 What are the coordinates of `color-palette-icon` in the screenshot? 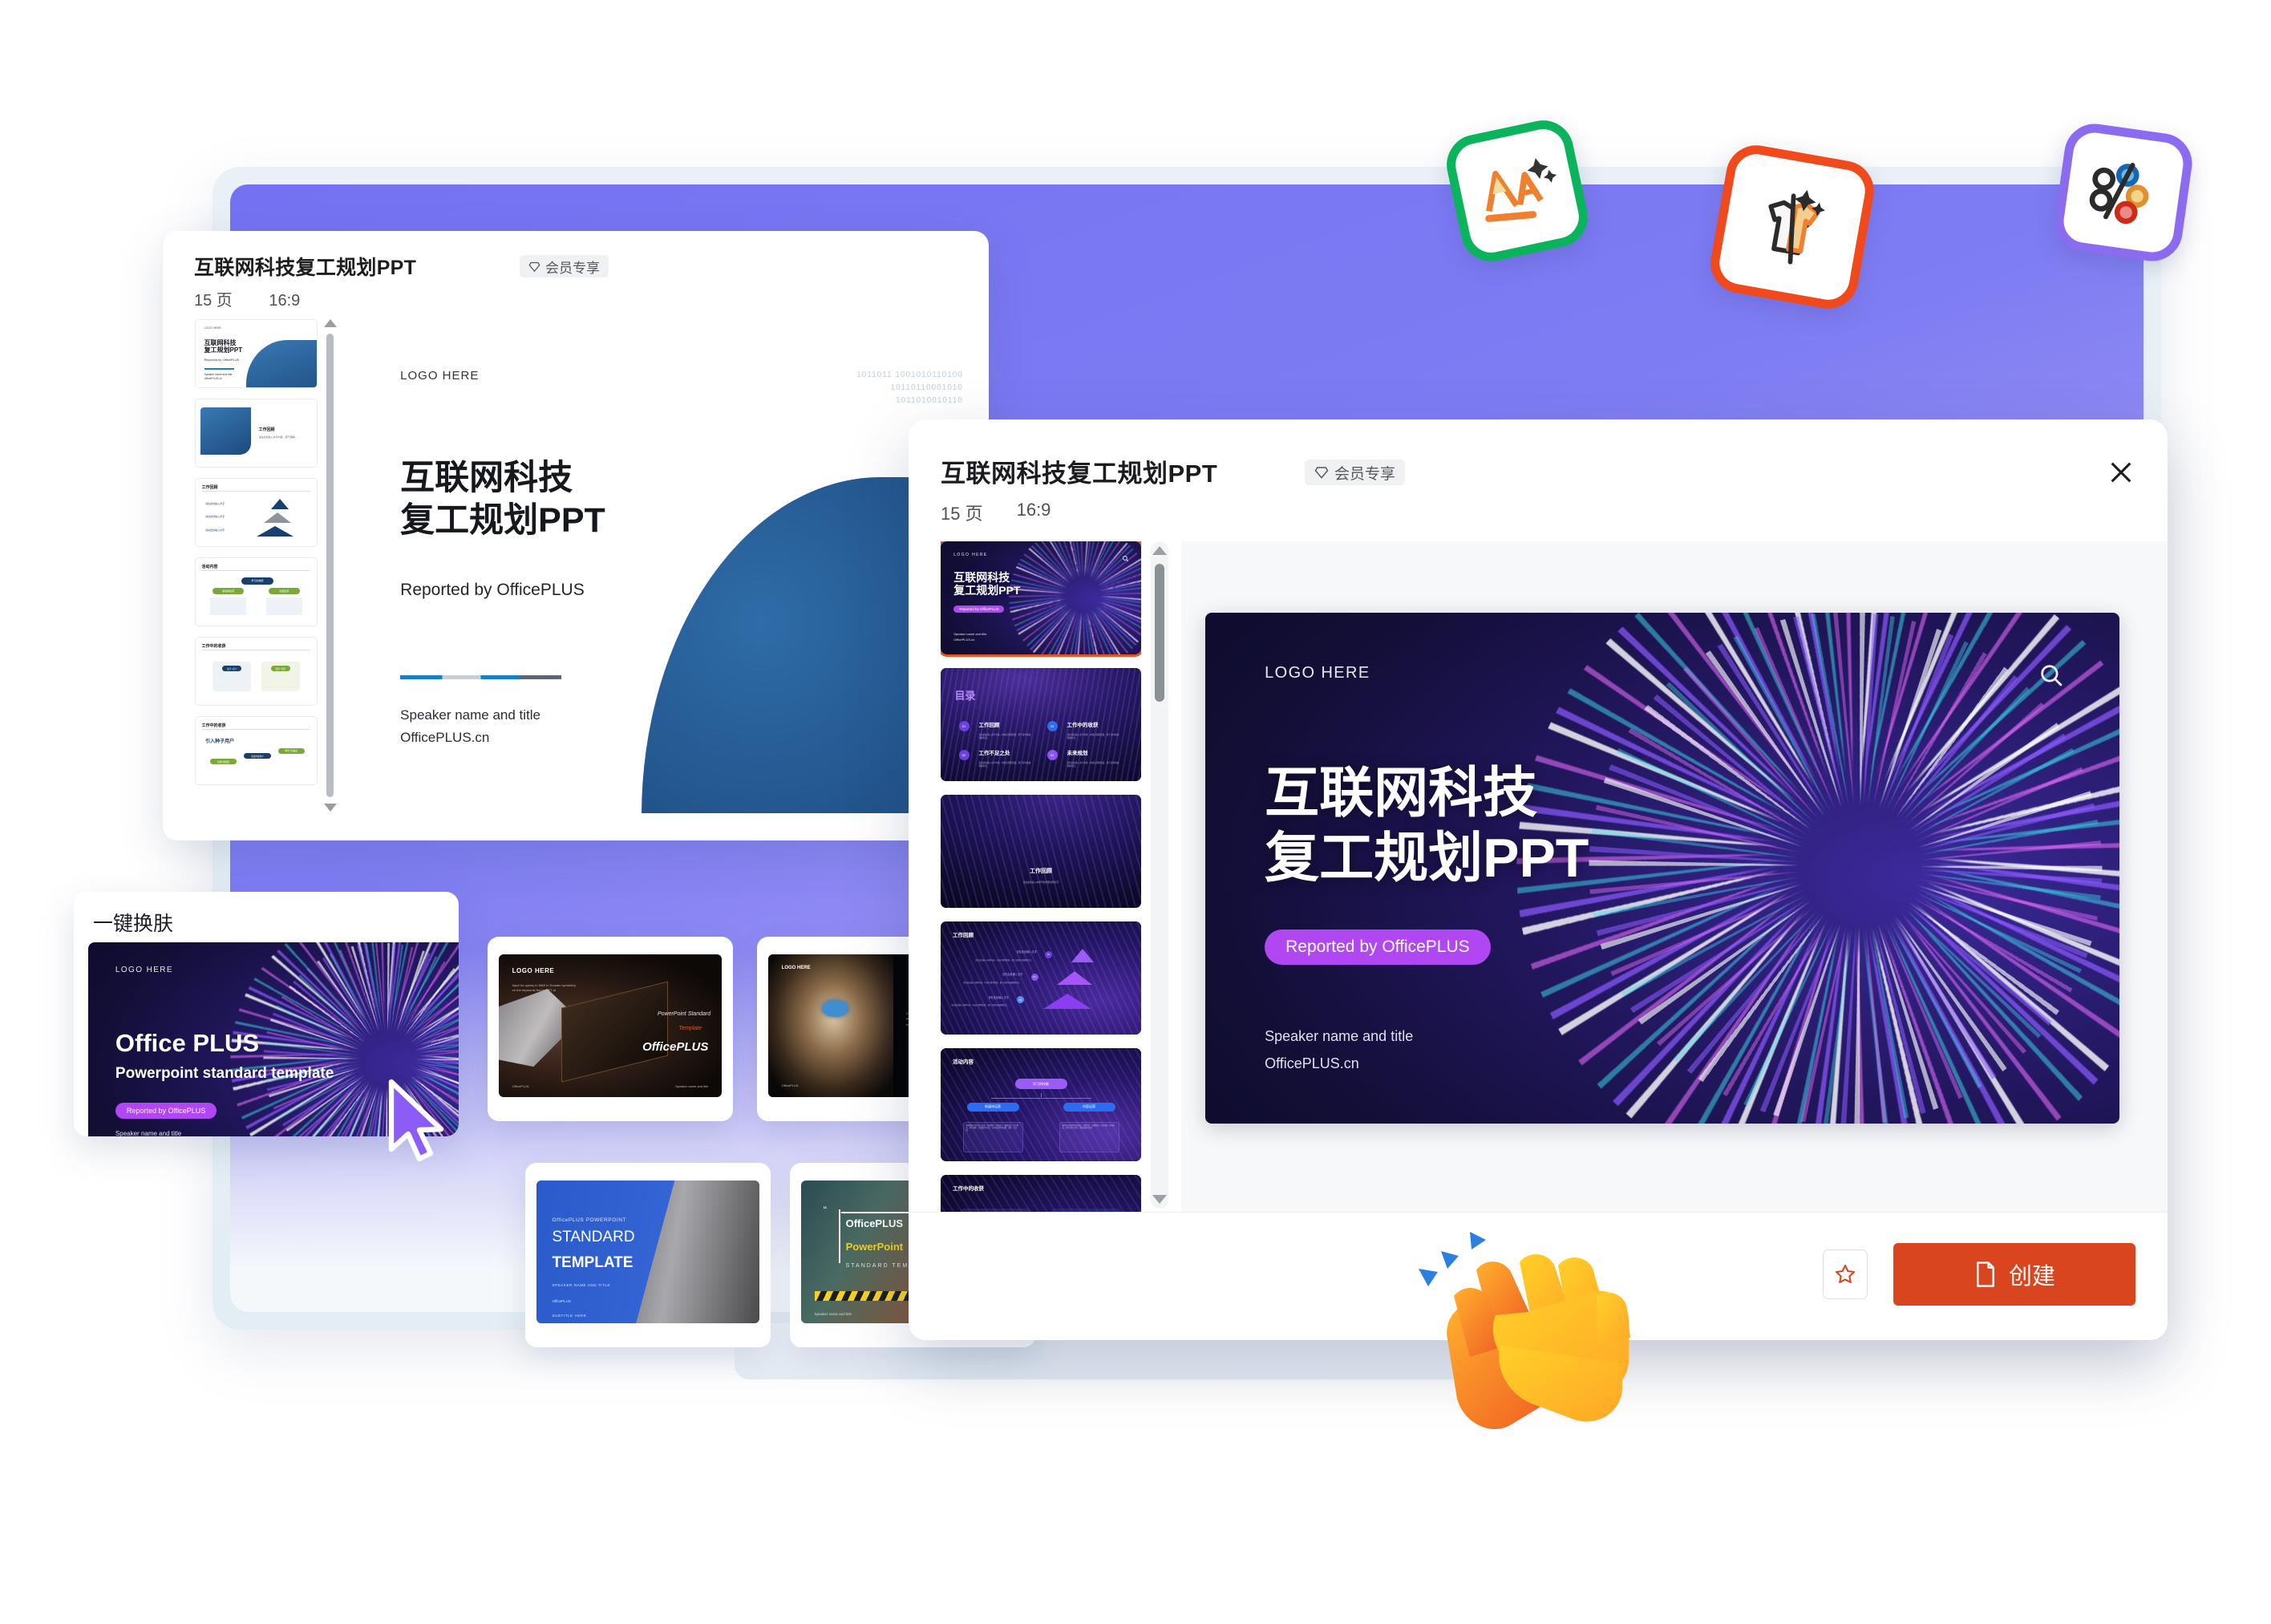 It's located at (2119, 194).